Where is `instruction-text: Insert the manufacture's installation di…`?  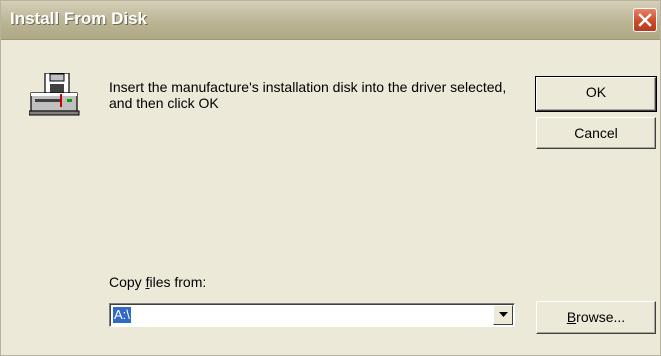 instruction-text: Insert the manufacture's installation di… is located at coordinates (308, 95).